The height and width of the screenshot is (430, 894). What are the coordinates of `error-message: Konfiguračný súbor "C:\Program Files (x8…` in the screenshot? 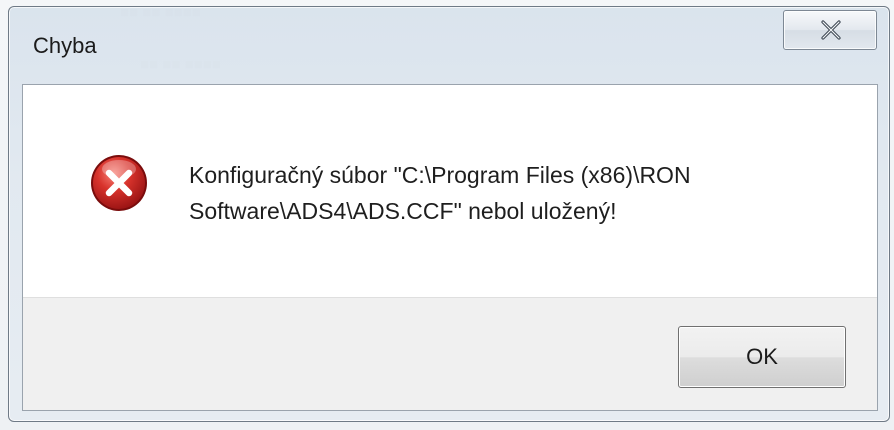 It's located at (519, 193).